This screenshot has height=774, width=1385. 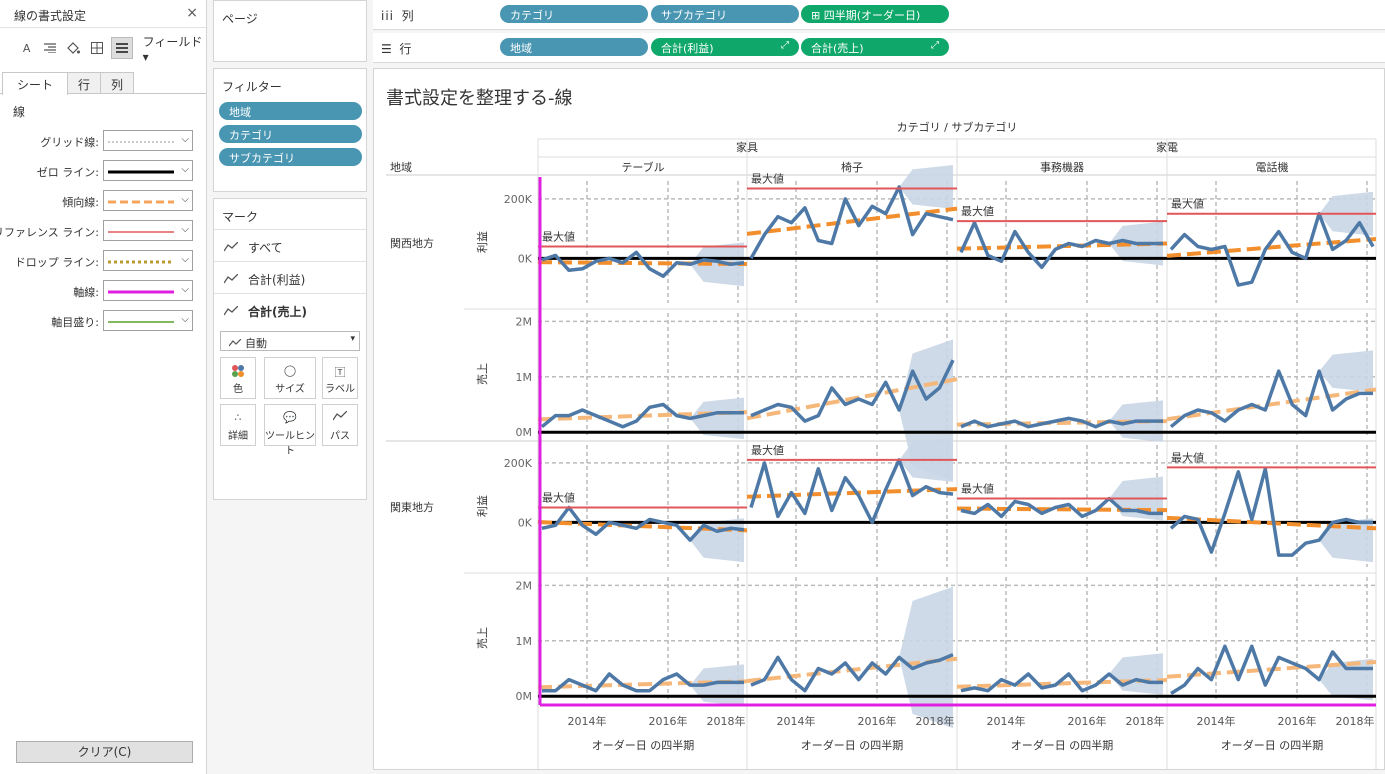 I want to click on line-setting-label: ドロップ ライン:, so click(x=56, y=262).